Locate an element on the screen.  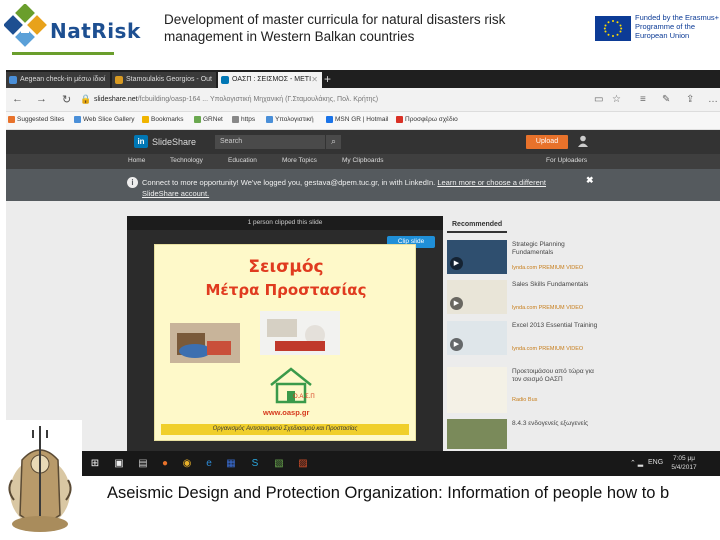
favorite-link: Web Slice Gallery is located at coordinates (104, 119).